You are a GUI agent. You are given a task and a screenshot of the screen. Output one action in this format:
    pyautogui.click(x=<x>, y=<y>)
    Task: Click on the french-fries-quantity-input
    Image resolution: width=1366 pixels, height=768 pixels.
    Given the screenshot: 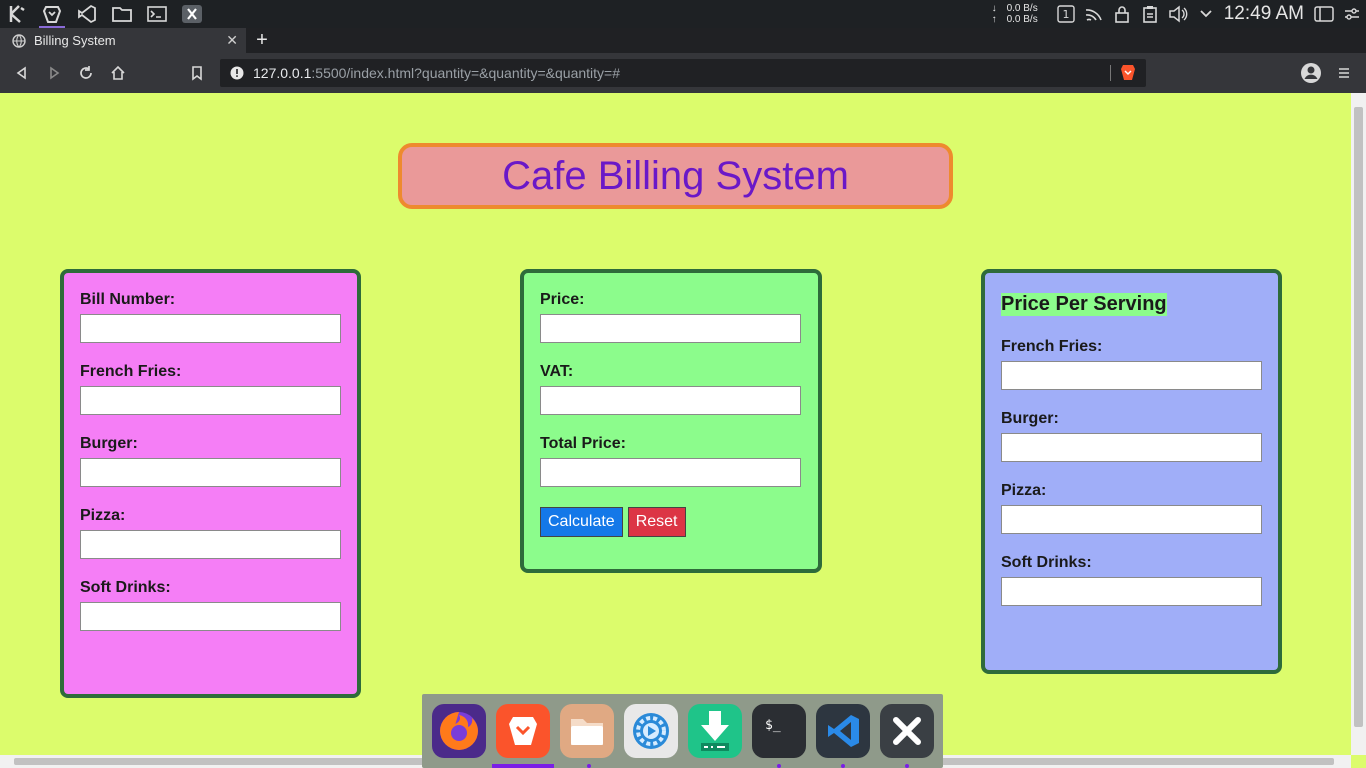 What is the action you would take?
    pyautogui.click(x=210, y=400)
    